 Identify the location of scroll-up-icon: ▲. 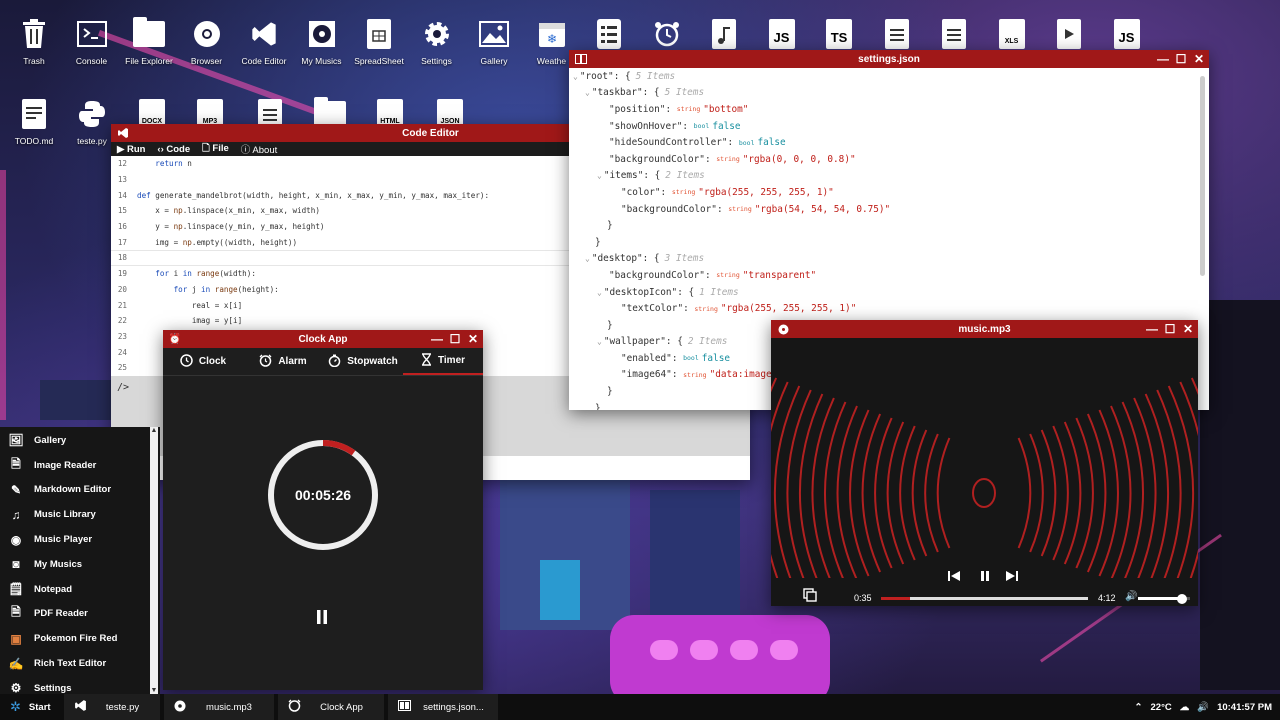
(154, 430).